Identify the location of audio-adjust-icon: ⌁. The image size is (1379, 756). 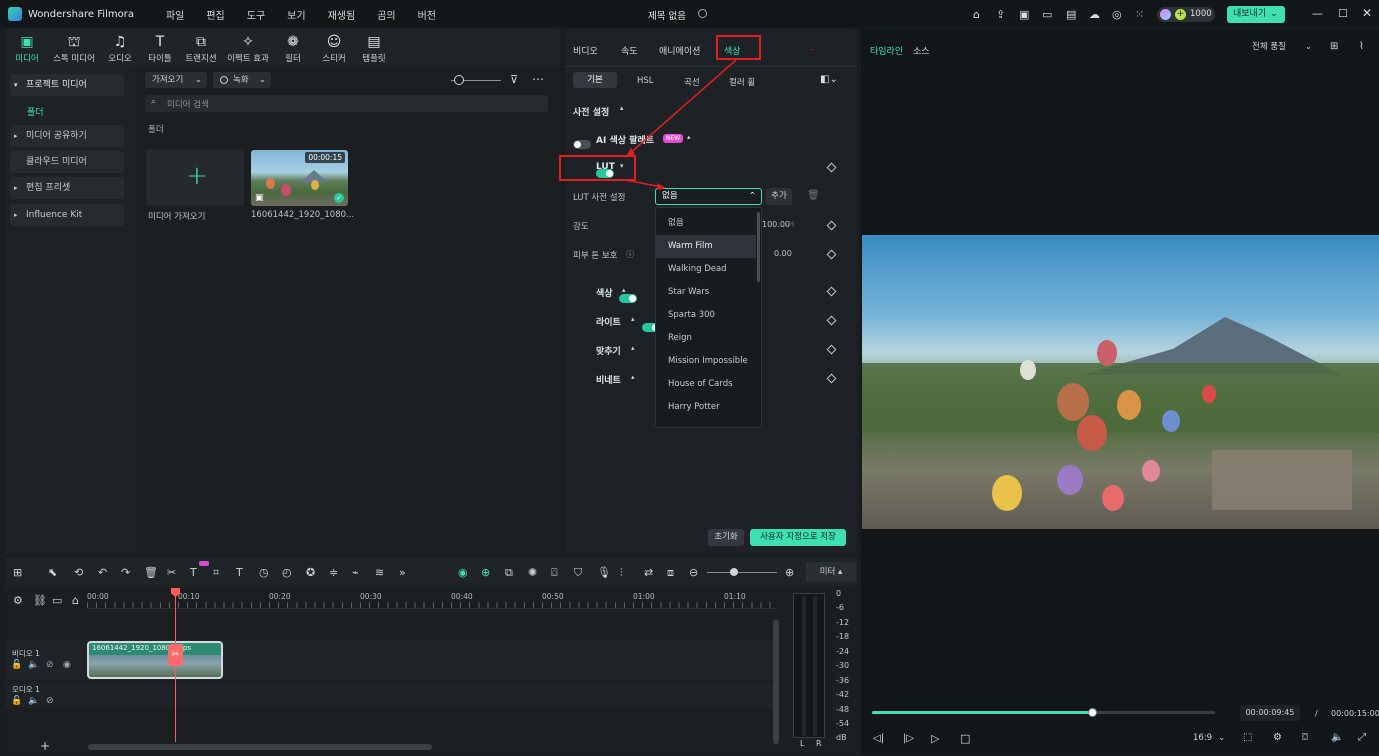
(355, 572).